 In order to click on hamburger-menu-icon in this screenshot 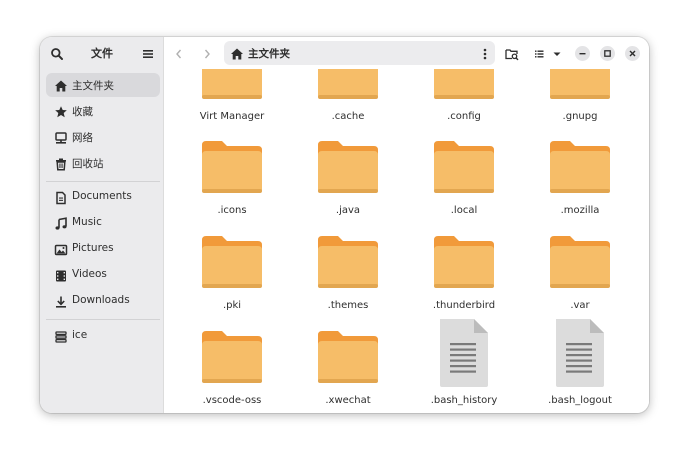, I will do `click(148, 53)`.